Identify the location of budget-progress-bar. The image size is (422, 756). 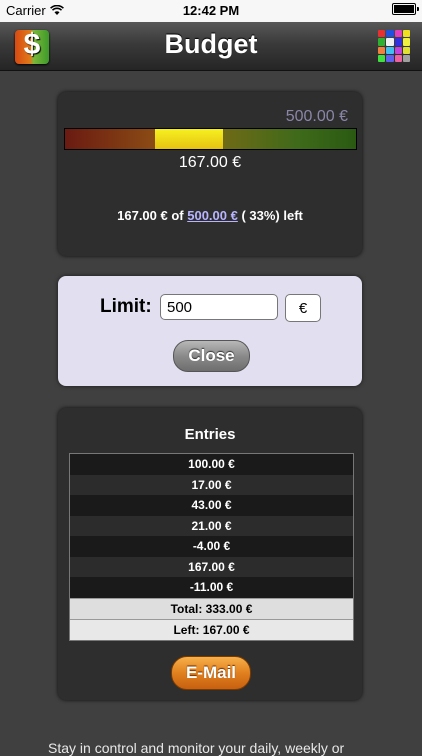
(210, 139).